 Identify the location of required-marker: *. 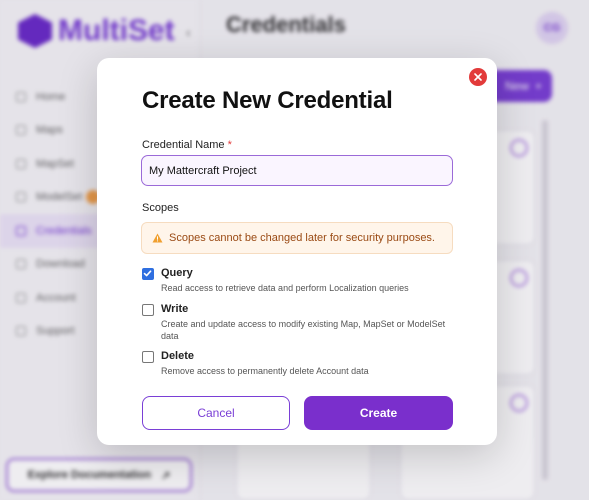
(229, 145).